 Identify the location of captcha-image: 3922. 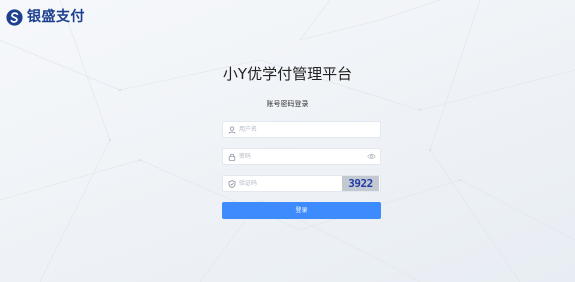
(360, 183).